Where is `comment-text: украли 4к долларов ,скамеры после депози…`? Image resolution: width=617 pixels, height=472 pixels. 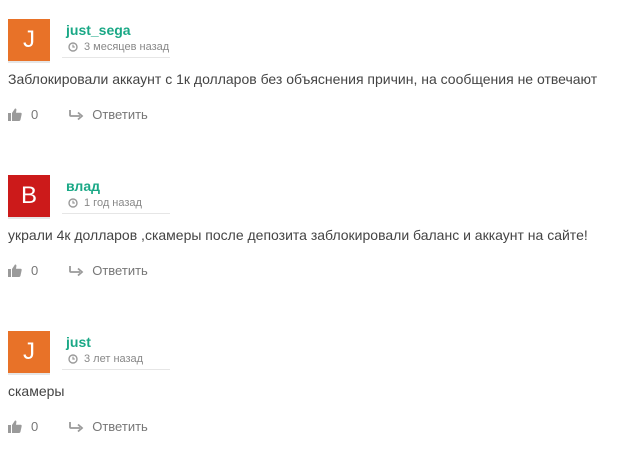 comment-text: украли 4к долларов ,скамеры после депози… is located at coordinates (298, 235).